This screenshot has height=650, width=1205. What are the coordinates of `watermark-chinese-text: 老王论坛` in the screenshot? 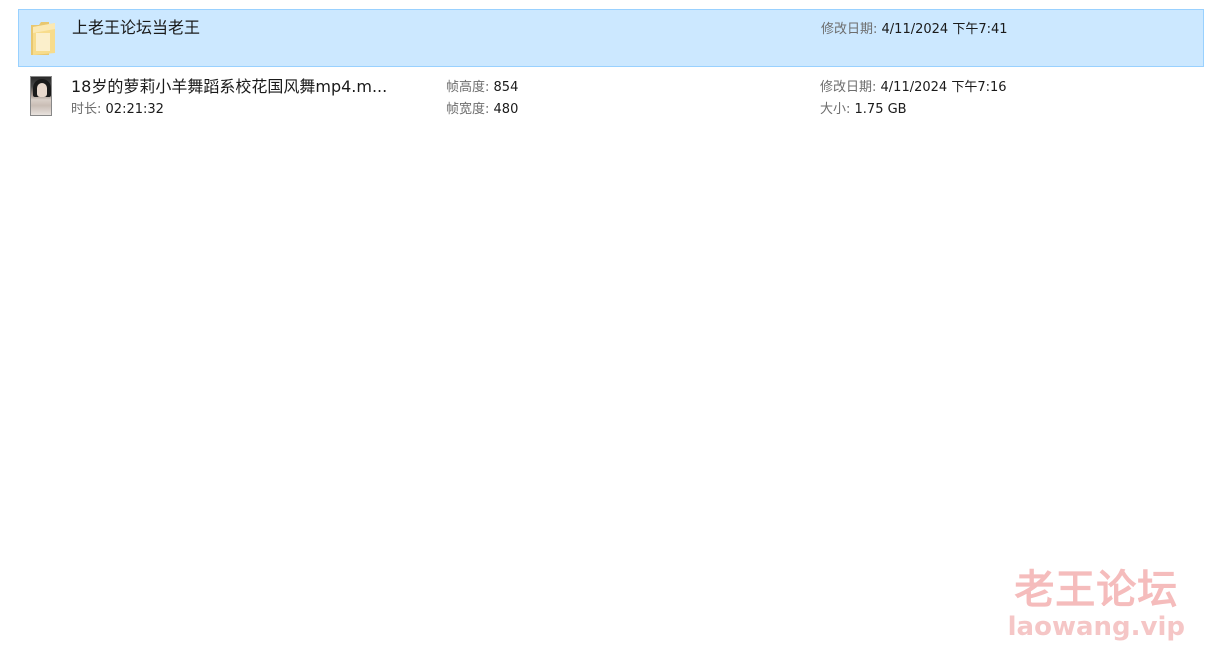 It's located at (1096, 590).